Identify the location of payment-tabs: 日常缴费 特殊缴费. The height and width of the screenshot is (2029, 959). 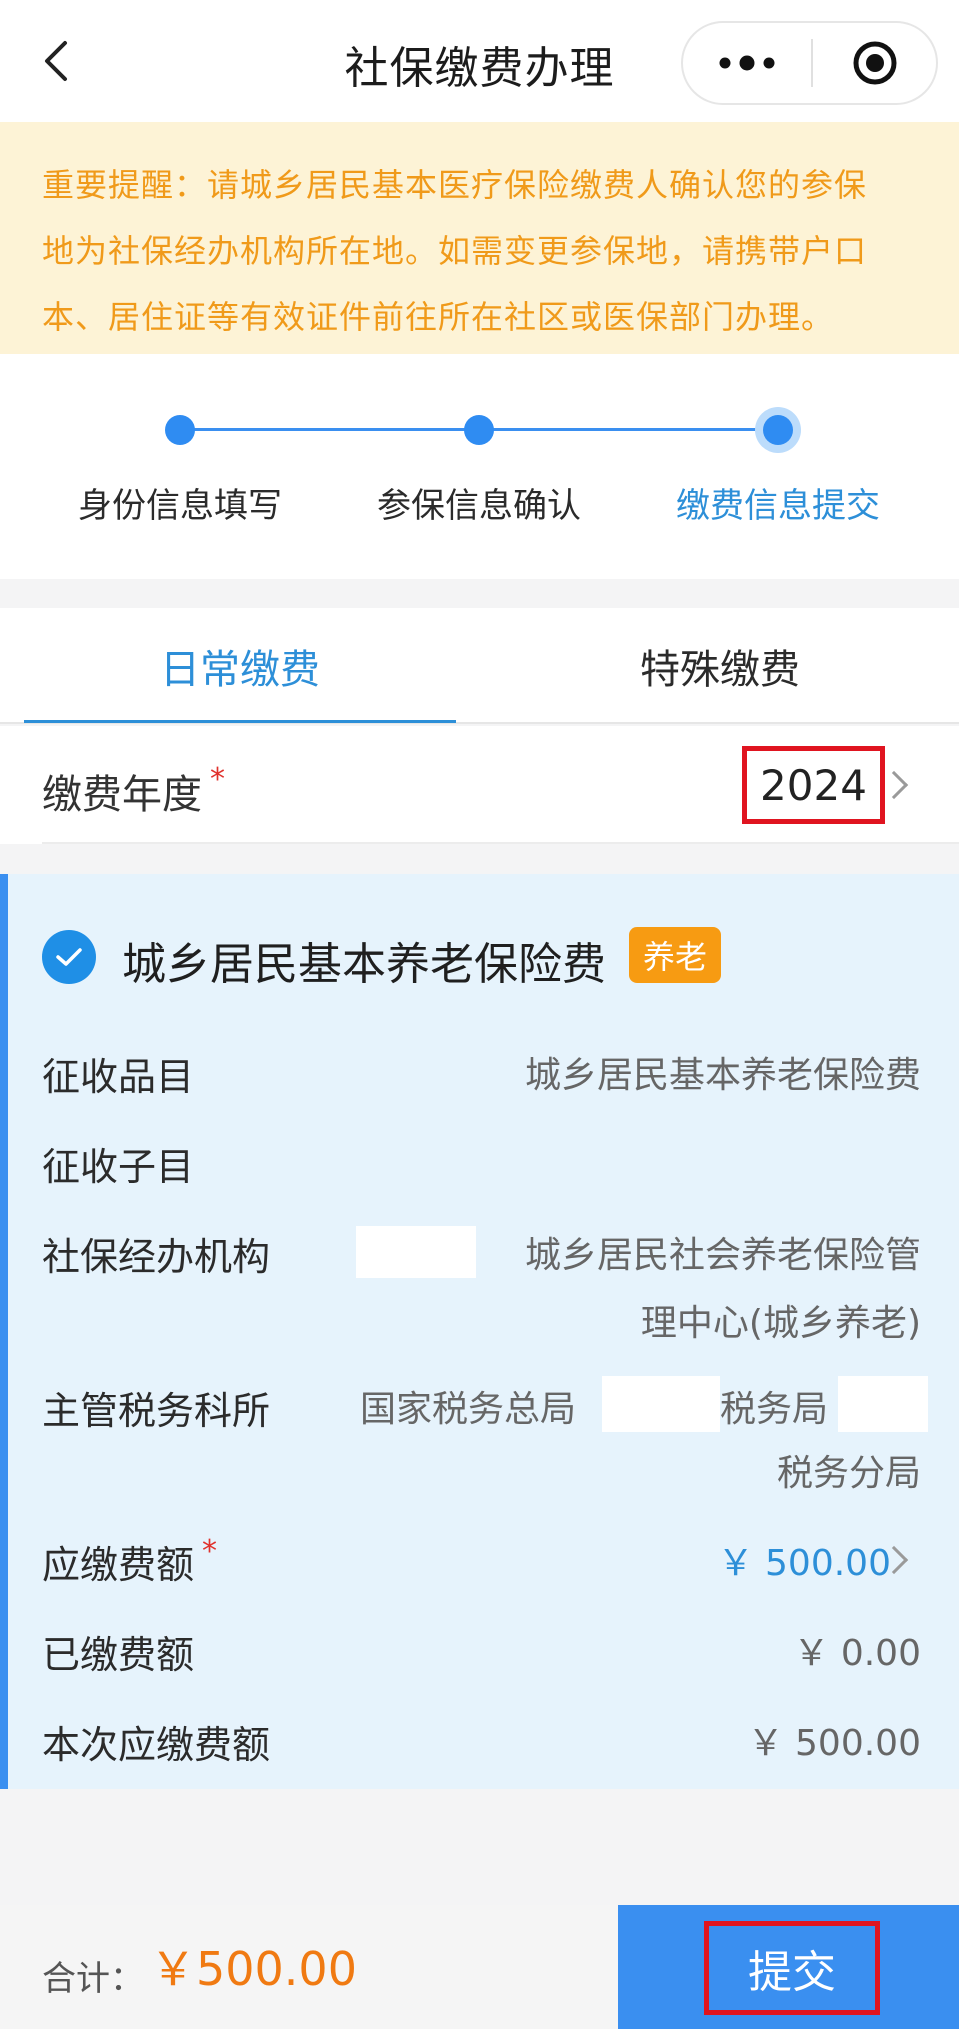
(479, 666).